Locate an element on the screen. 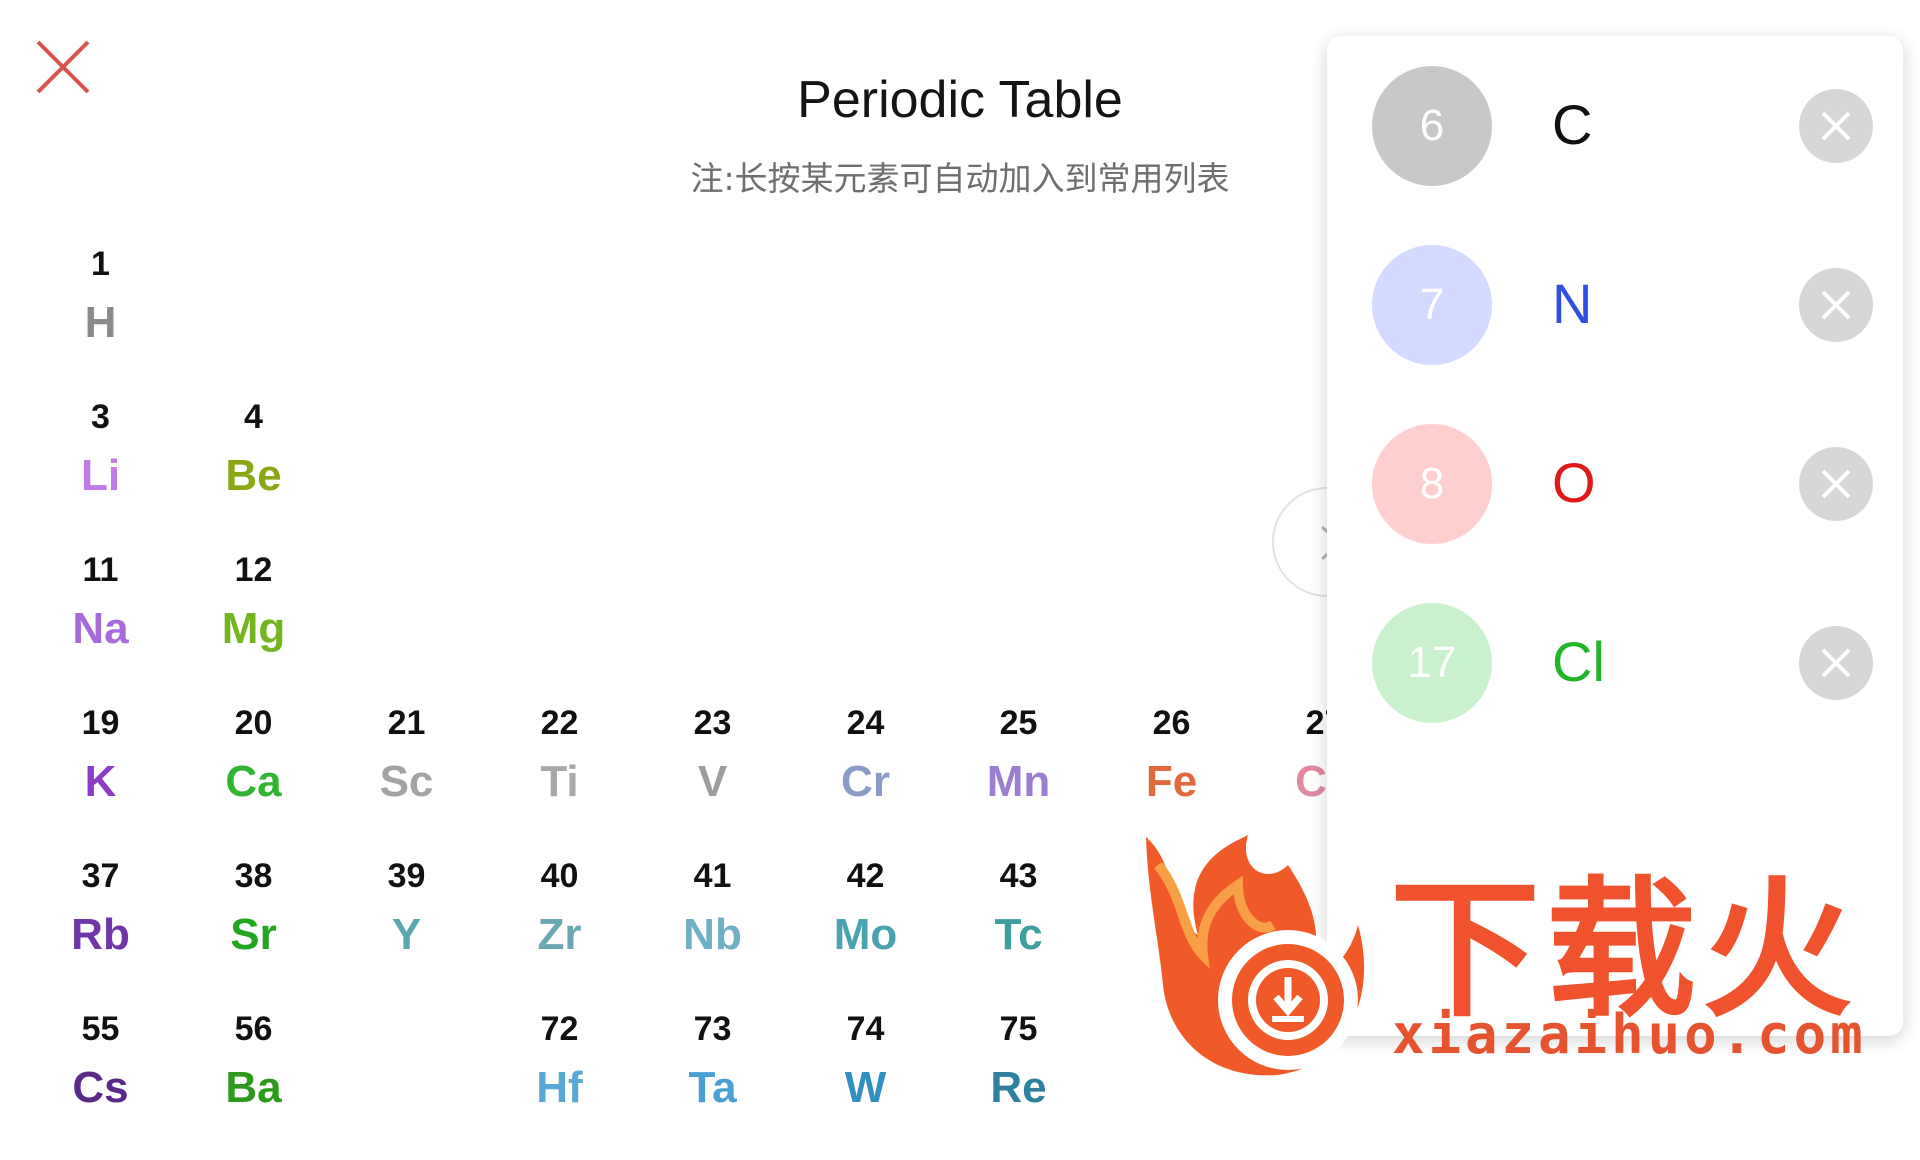 Image resolution: width=1920 pixels, height=1160 pixels. favorite-symbol: C is located at coordinates (1572, 124).